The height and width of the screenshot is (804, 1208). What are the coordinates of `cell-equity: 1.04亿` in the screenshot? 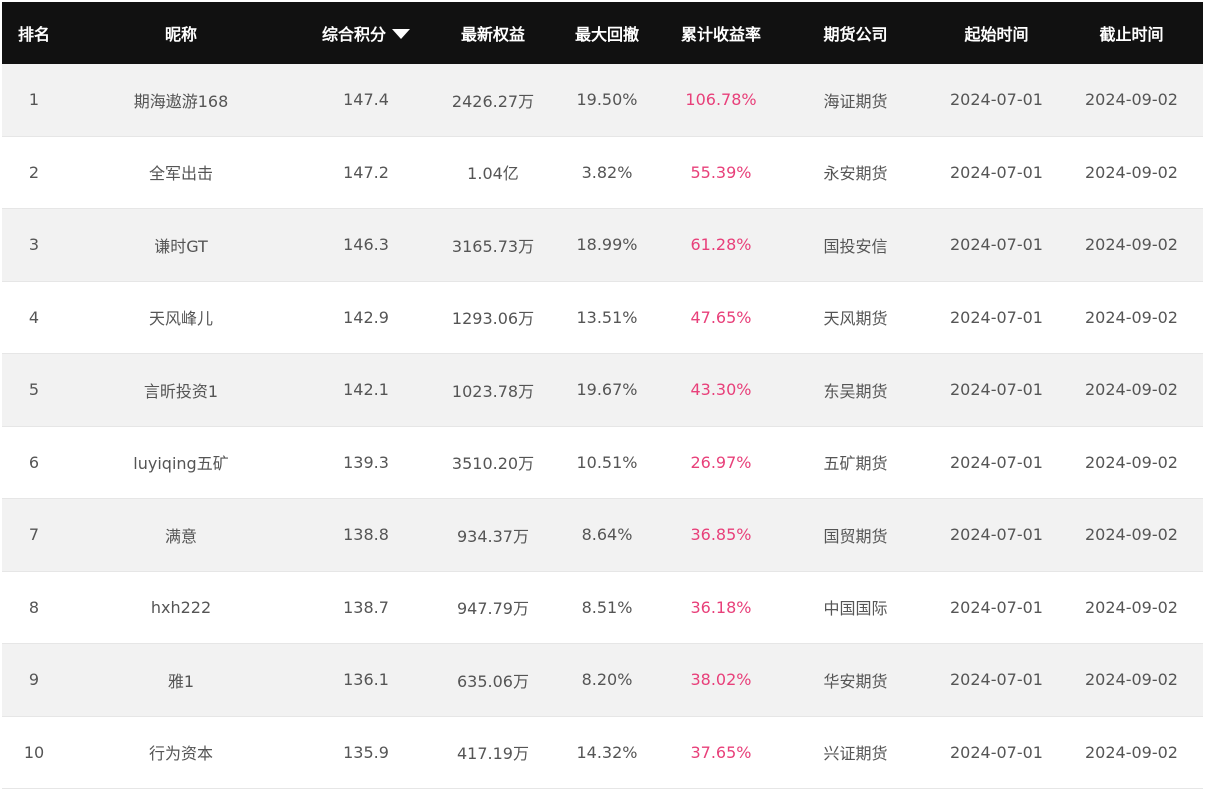 It's located at (493, 174).